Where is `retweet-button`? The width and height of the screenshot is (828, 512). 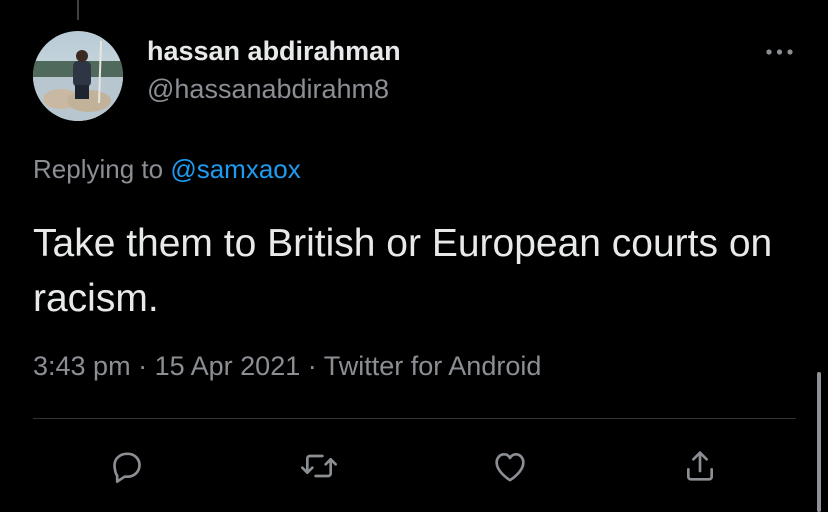 retweet-button is located at coordinates (319, 466).